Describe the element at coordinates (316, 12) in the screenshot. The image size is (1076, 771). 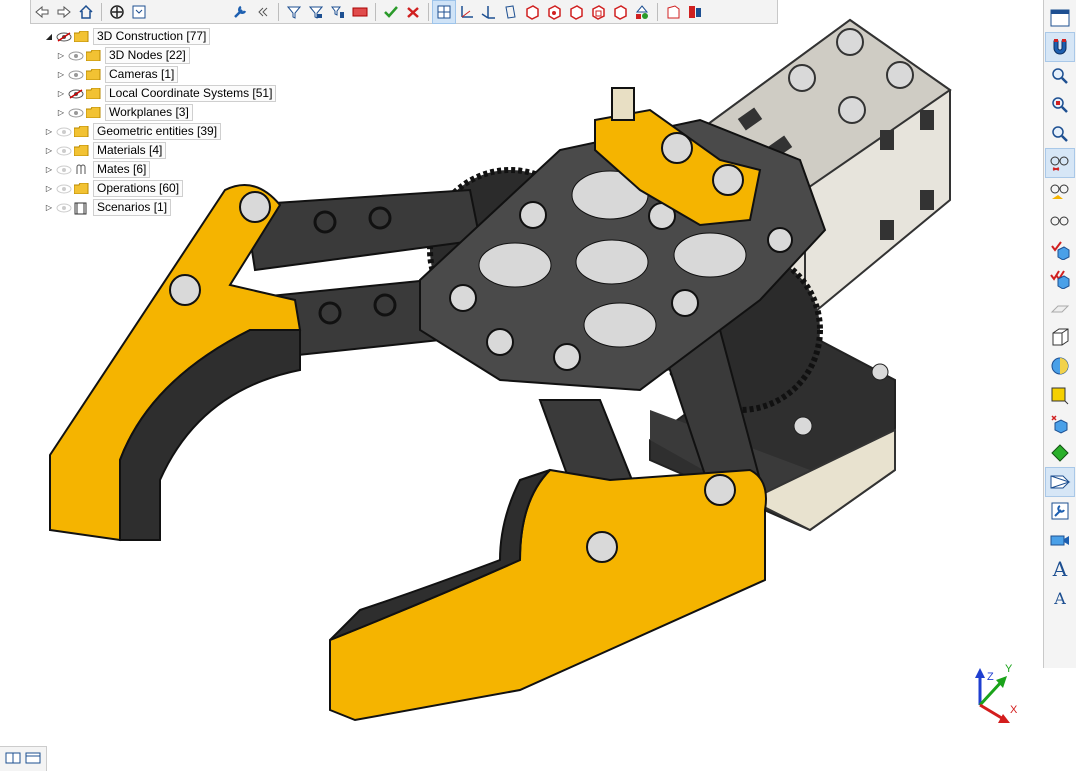
I see `filter-alt-icon` at that location.